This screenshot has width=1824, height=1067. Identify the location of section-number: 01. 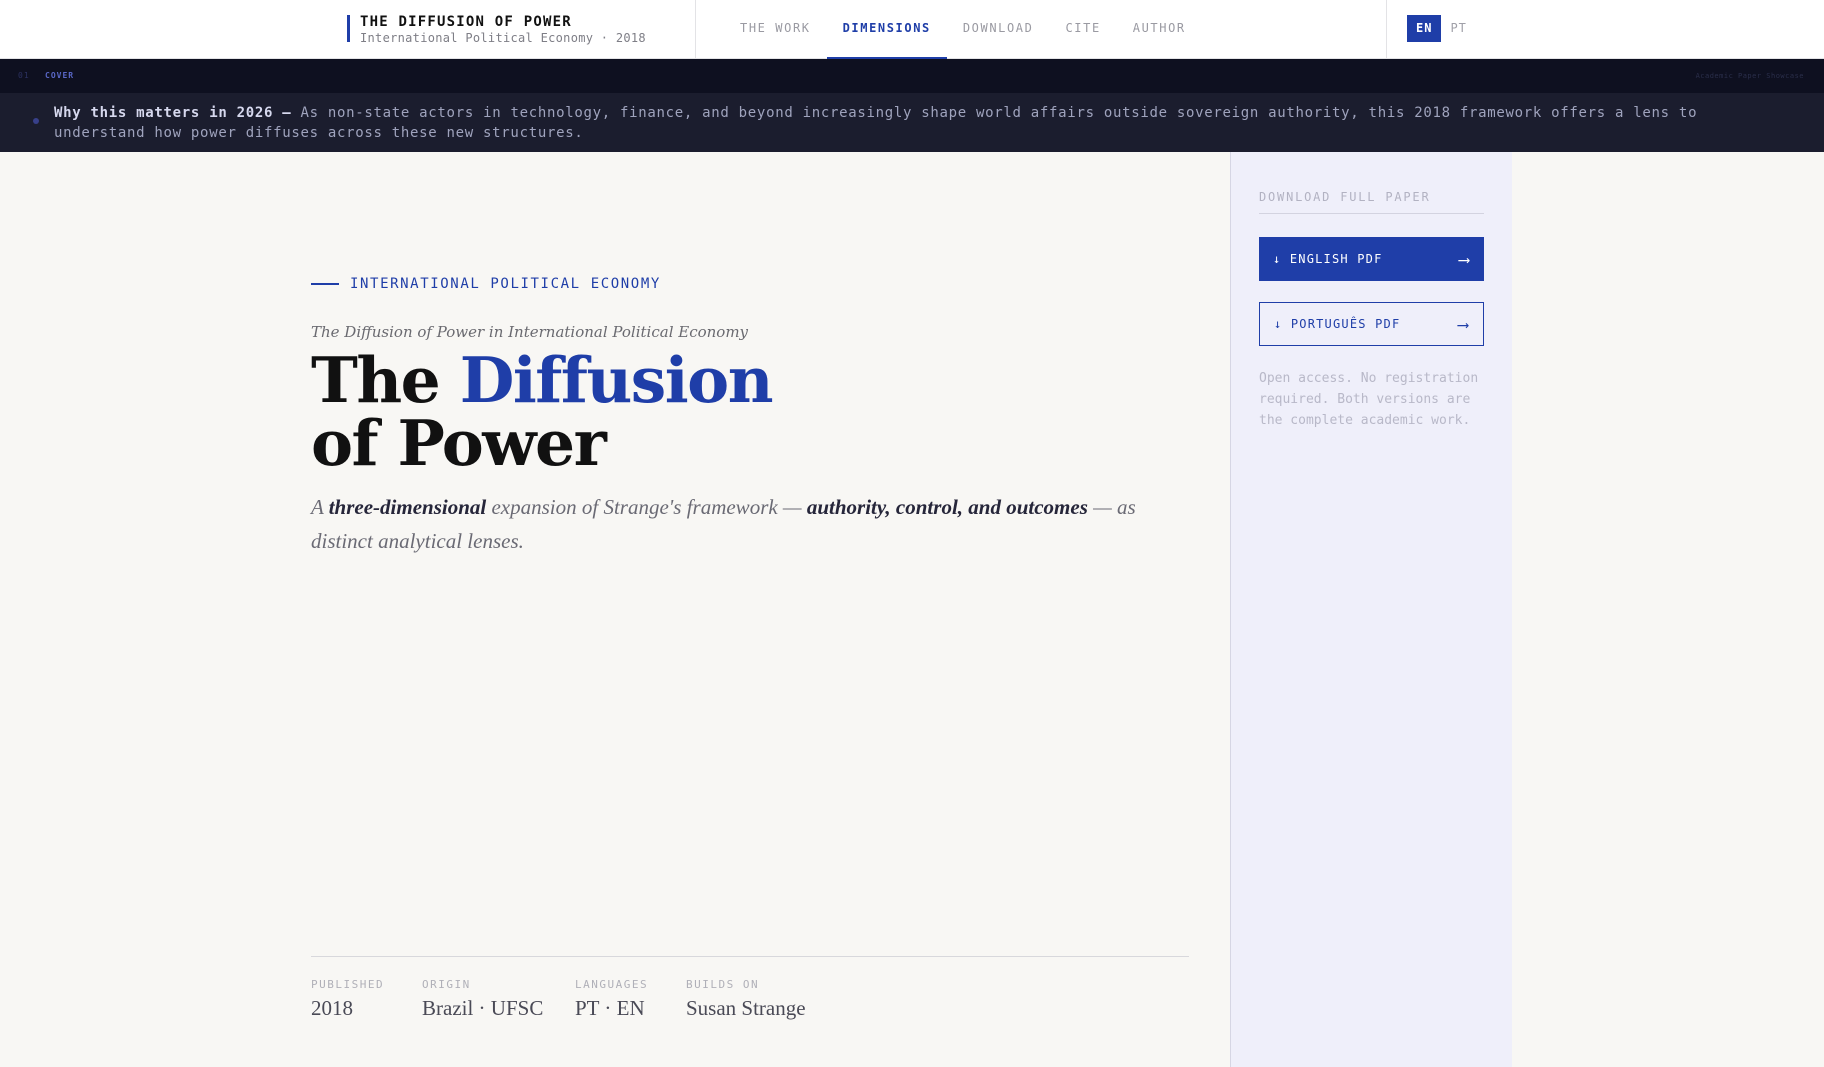
(24, 75).